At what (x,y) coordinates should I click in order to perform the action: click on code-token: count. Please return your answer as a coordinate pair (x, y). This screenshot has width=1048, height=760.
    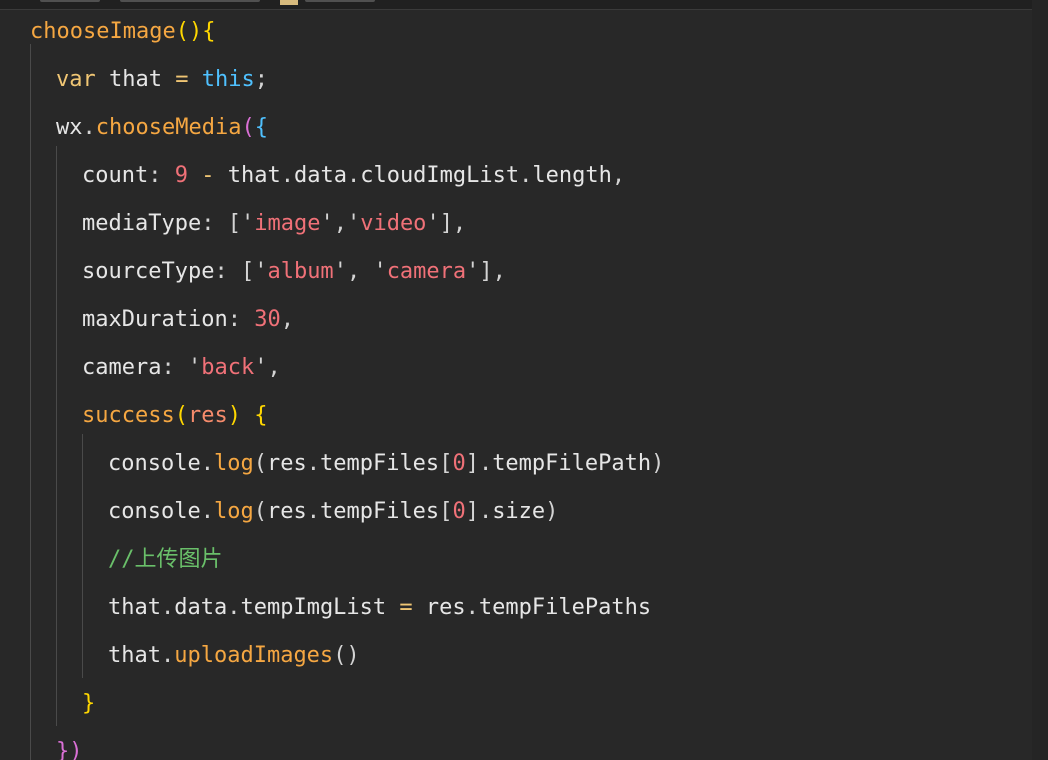
    Looking at the image, I should click on (115, 175).